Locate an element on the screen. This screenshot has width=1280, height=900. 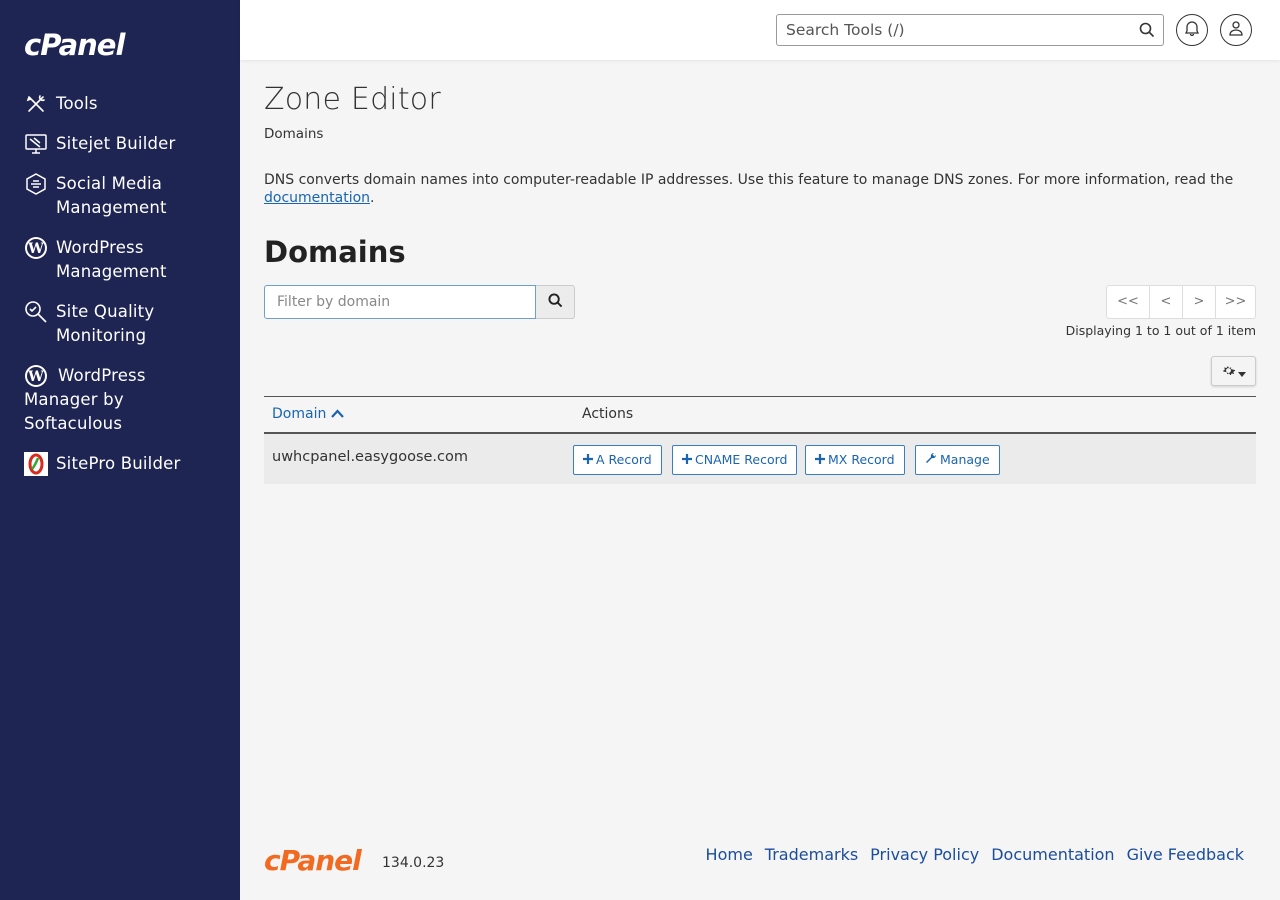
settings-dropdown-button is located at coordinates (1233, 371).